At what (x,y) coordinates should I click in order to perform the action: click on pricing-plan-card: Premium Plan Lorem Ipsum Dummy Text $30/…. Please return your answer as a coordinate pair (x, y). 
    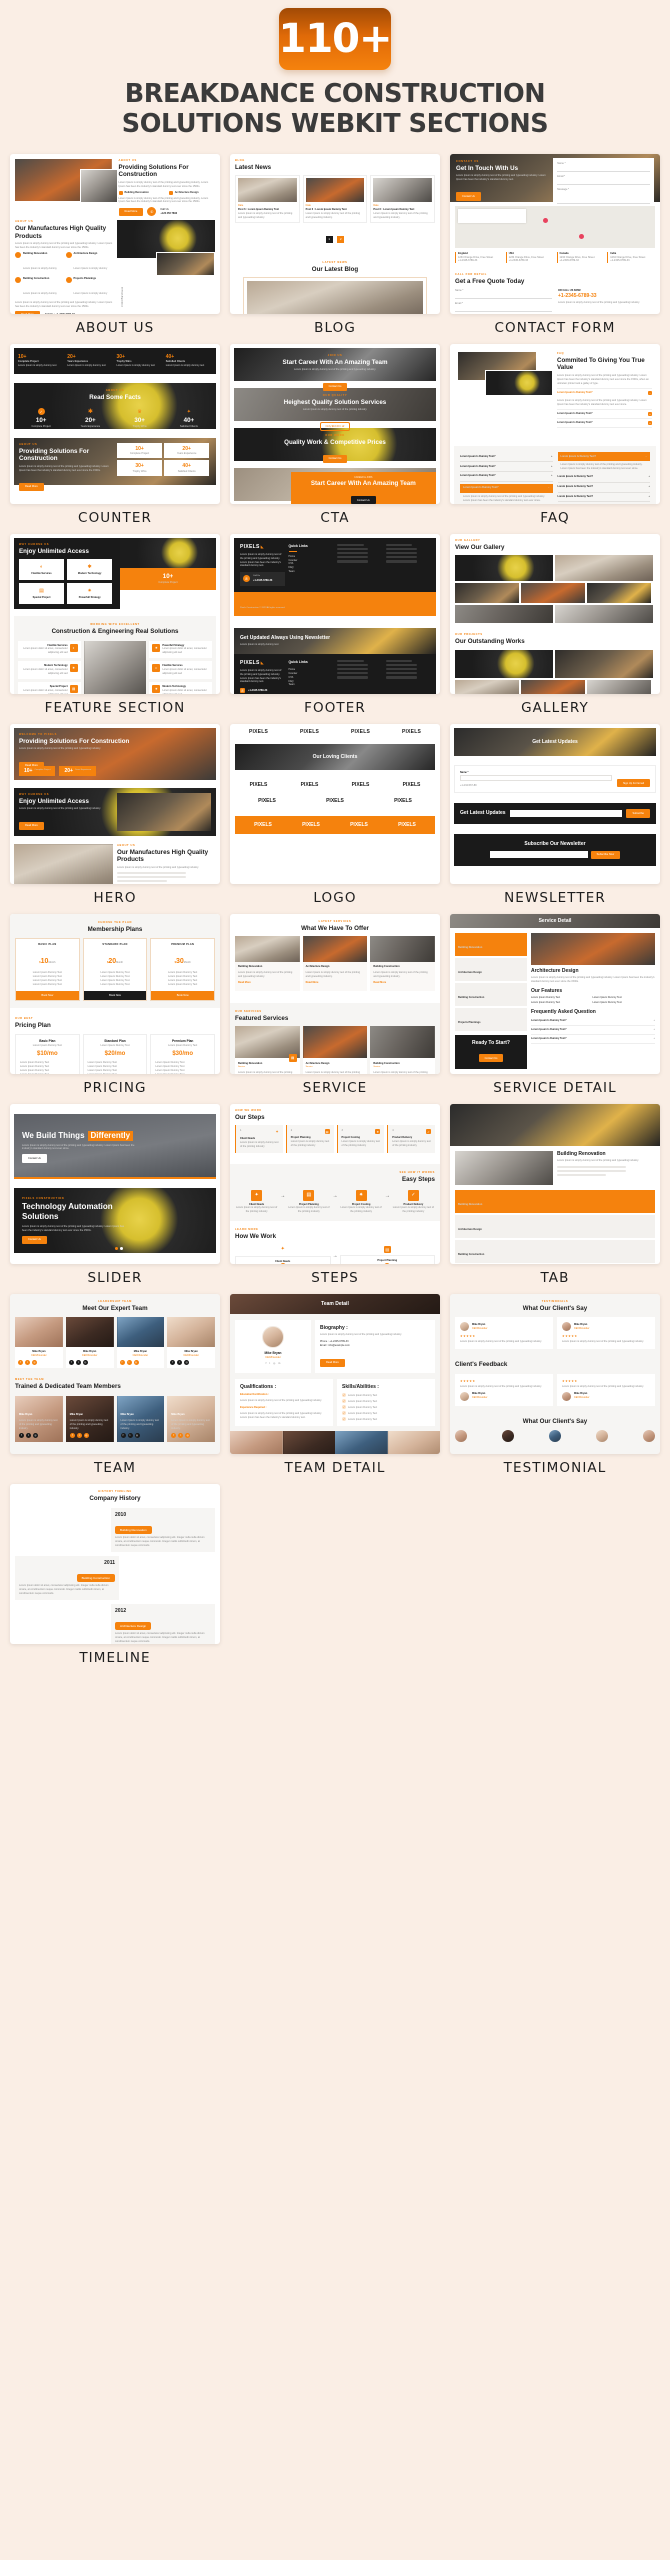
    Looking at the image, I should click on (183, 1054).